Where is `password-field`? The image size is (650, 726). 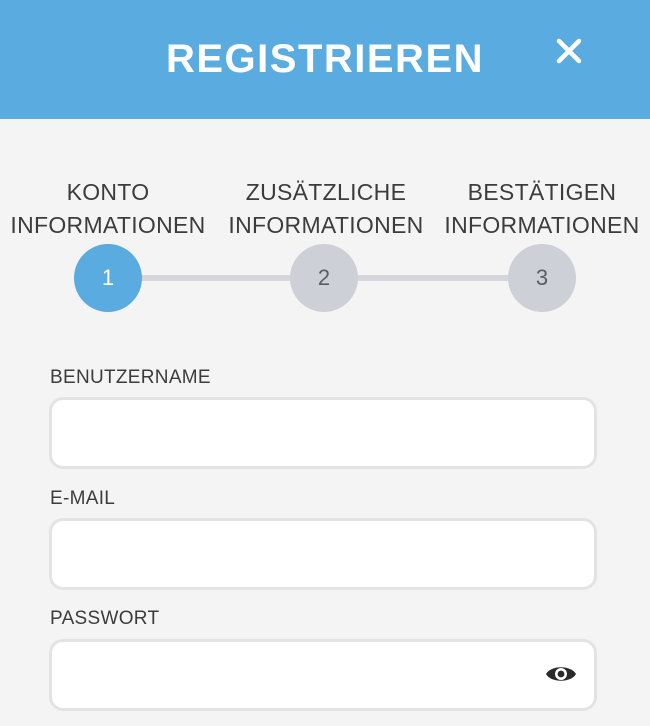
password-field is located at coordinates (323, 675).